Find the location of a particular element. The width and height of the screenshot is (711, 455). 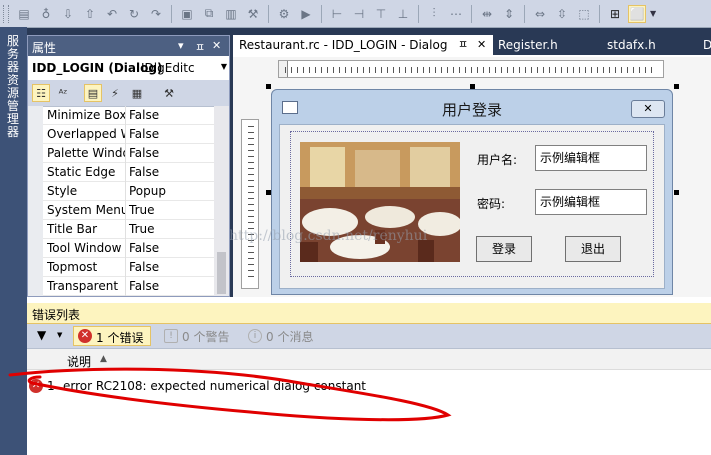

test-dialog-icon: ▶ is located at coordinates (306, 14).